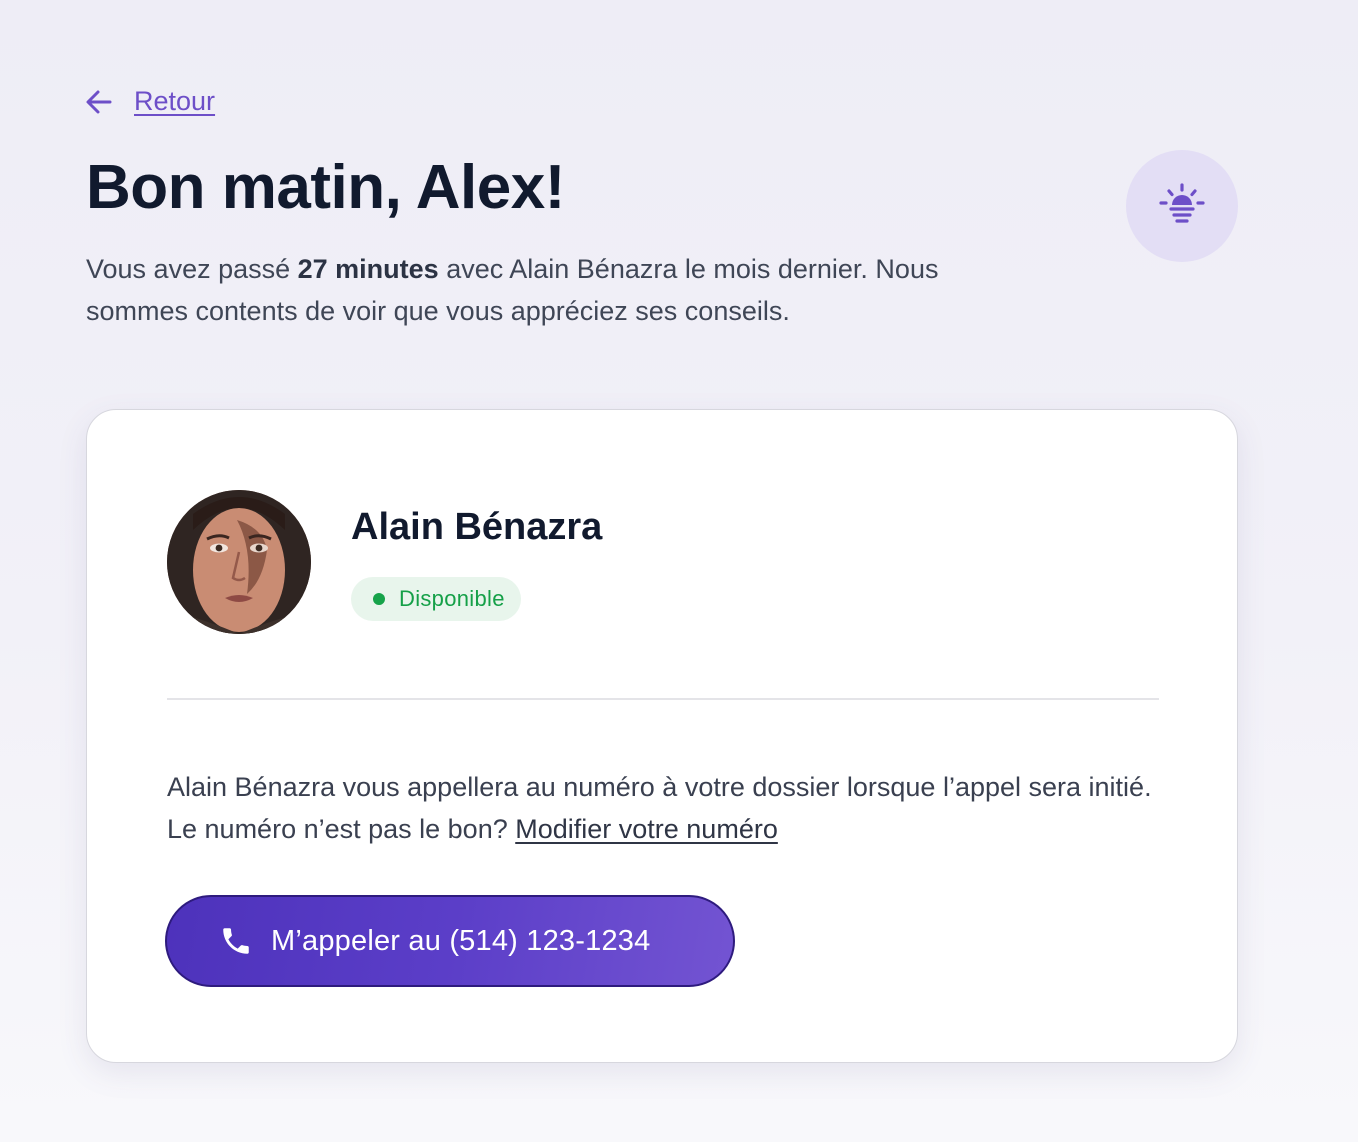 This screenshot has height=1142, width=1358. Describe the element at coordinates (99, 101) in the screenshot. I see `arrow-left-icon` at that location.